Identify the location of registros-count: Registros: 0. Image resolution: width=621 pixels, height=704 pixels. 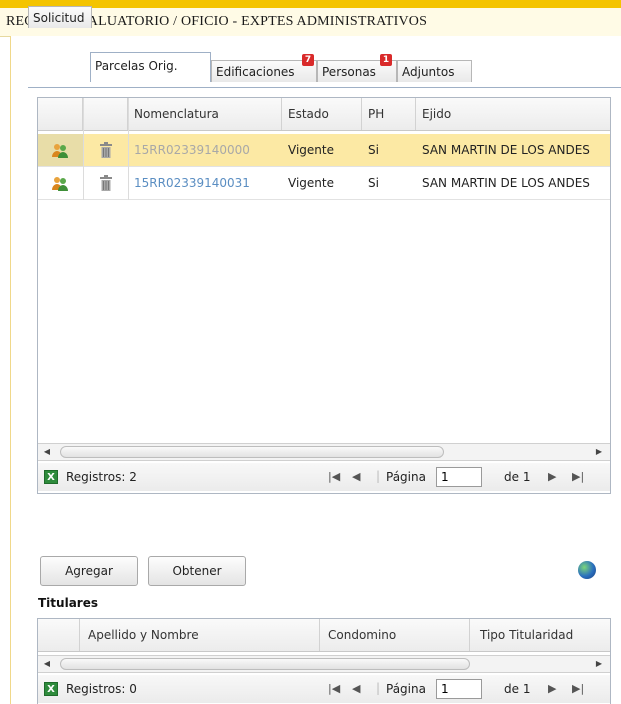
(101, 689).